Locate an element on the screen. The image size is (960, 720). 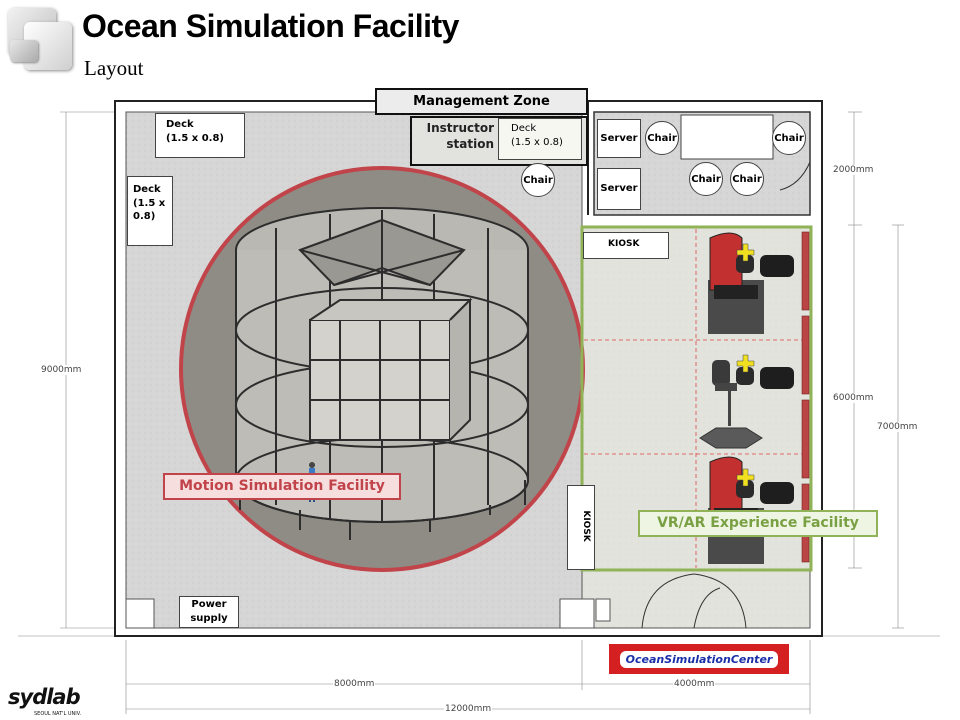
instructor-station: Instructor station is located at coordinates (460, 136).